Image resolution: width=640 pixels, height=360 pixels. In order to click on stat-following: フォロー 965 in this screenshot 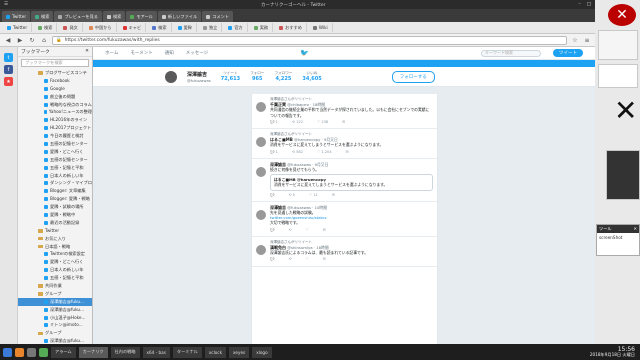, I will do `click(257, 76)`.